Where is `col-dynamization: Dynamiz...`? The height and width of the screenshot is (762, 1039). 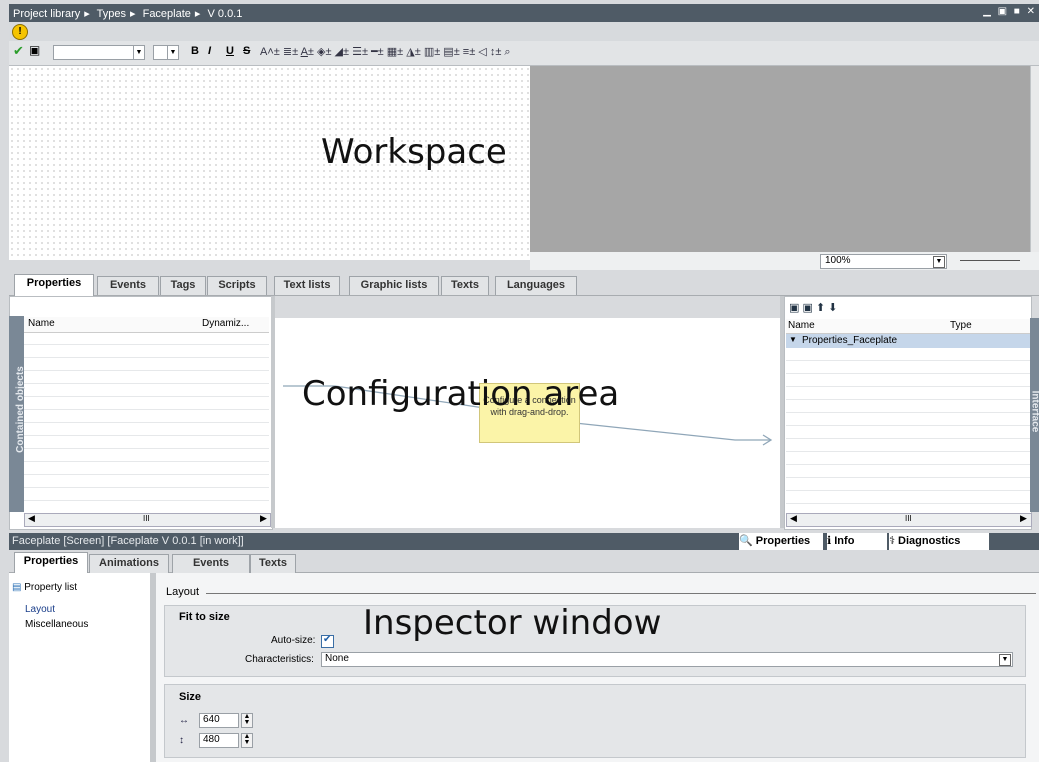
col-dynamization: Dynamiz... is located at coordinates (225, 323).